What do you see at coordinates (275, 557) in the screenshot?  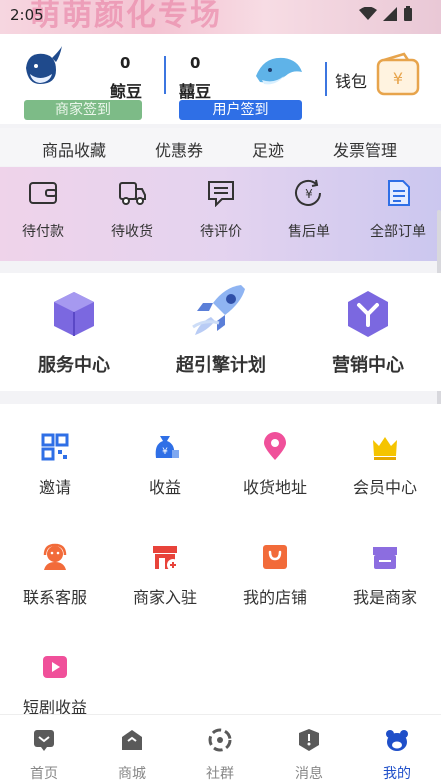 I see `shopping-bag-icon` at bounding box center [275, 557].